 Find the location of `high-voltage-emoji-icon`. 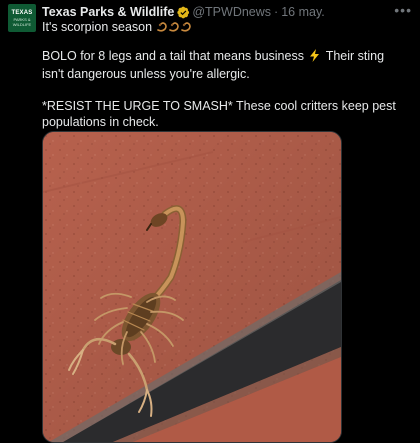

high-voltage-emoji-icon is located at coordinates (314, 57).